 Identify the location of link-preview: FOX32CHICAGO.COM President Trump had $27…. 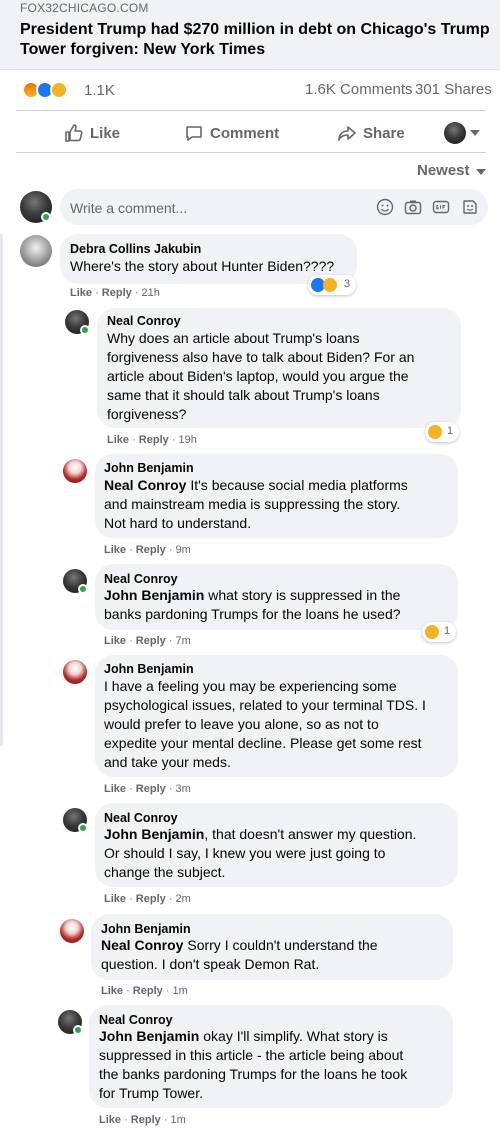
(250, 35).